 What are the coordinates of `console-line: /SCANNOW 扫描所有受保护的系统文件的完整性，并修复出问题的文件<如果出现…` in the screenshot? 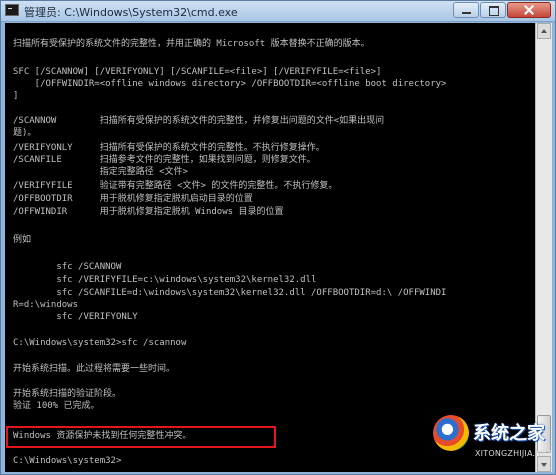 It's located at (199, 121).